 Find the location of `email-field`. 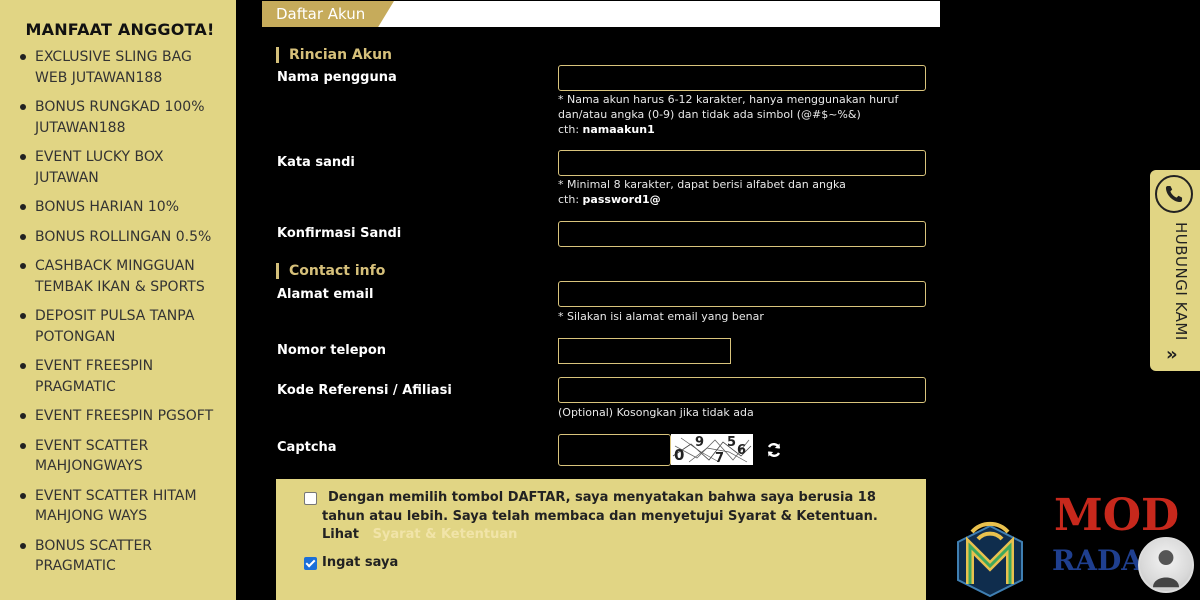

email-field is located at coordinates (742, 294).